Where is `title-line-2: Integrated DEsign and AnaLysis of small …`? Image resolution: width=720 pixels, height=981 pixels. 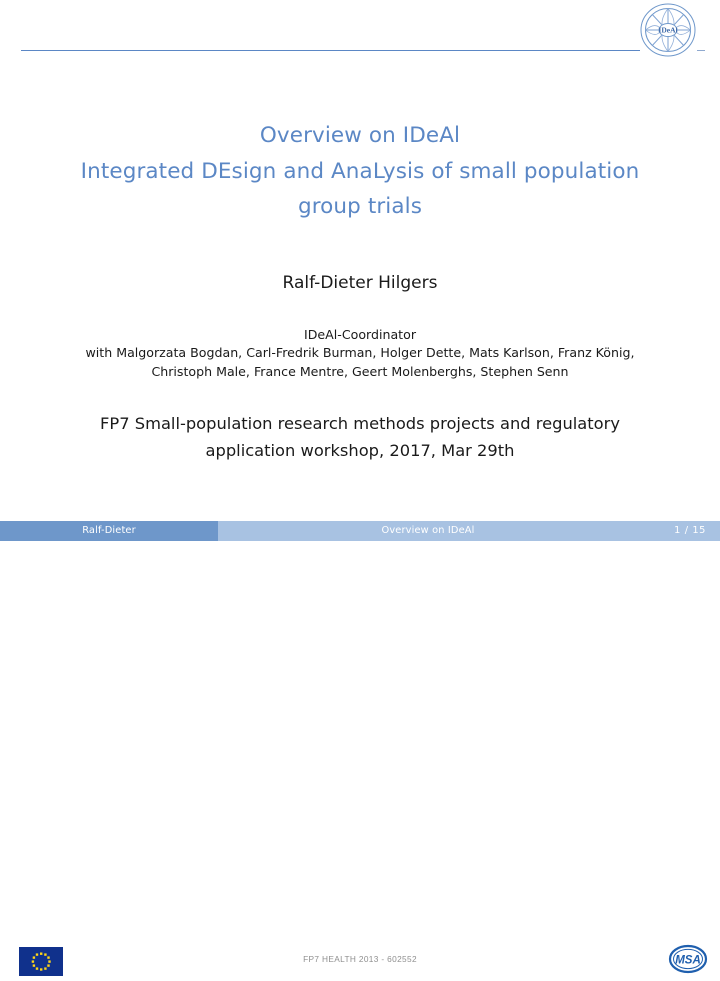
title-line-2: Integrated DEsign and AnaLysis of small … is located at coordinates (360, 171).